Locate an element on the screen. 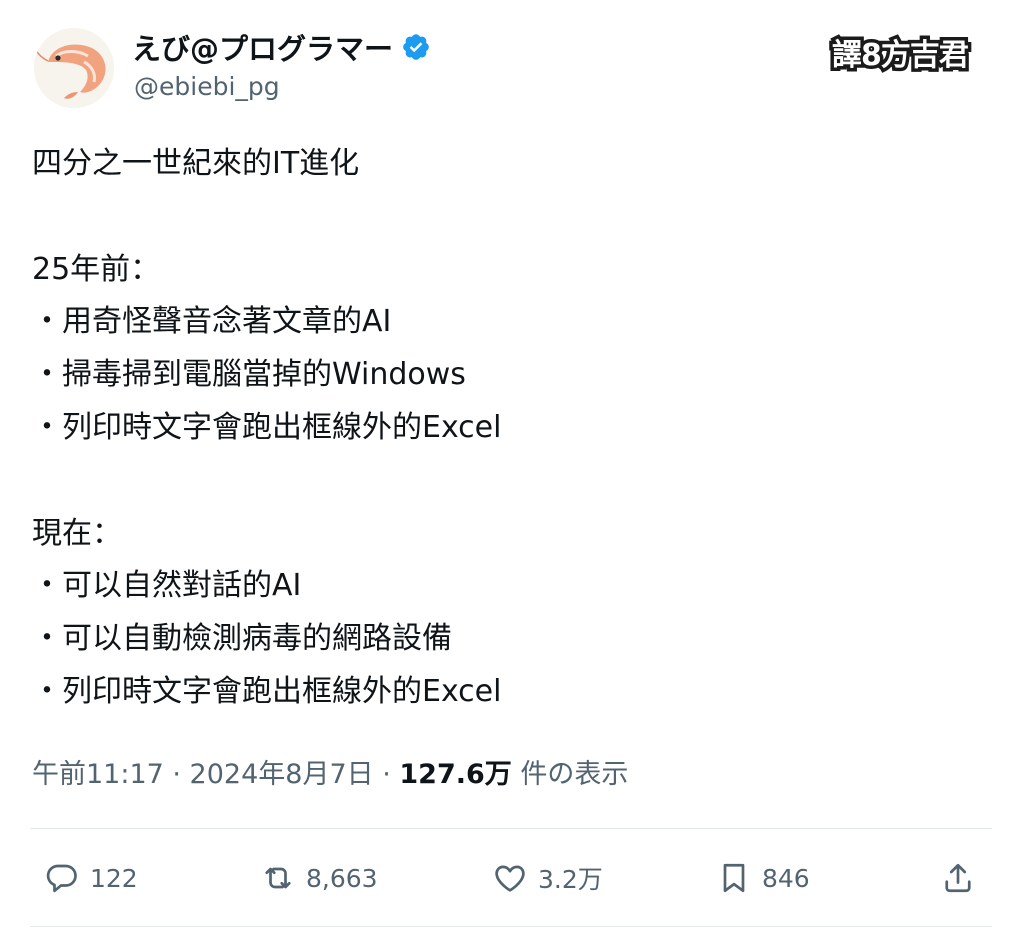  tweet-line: 四分之一世紀來的IT進化 is located at coordinates (196, 163).